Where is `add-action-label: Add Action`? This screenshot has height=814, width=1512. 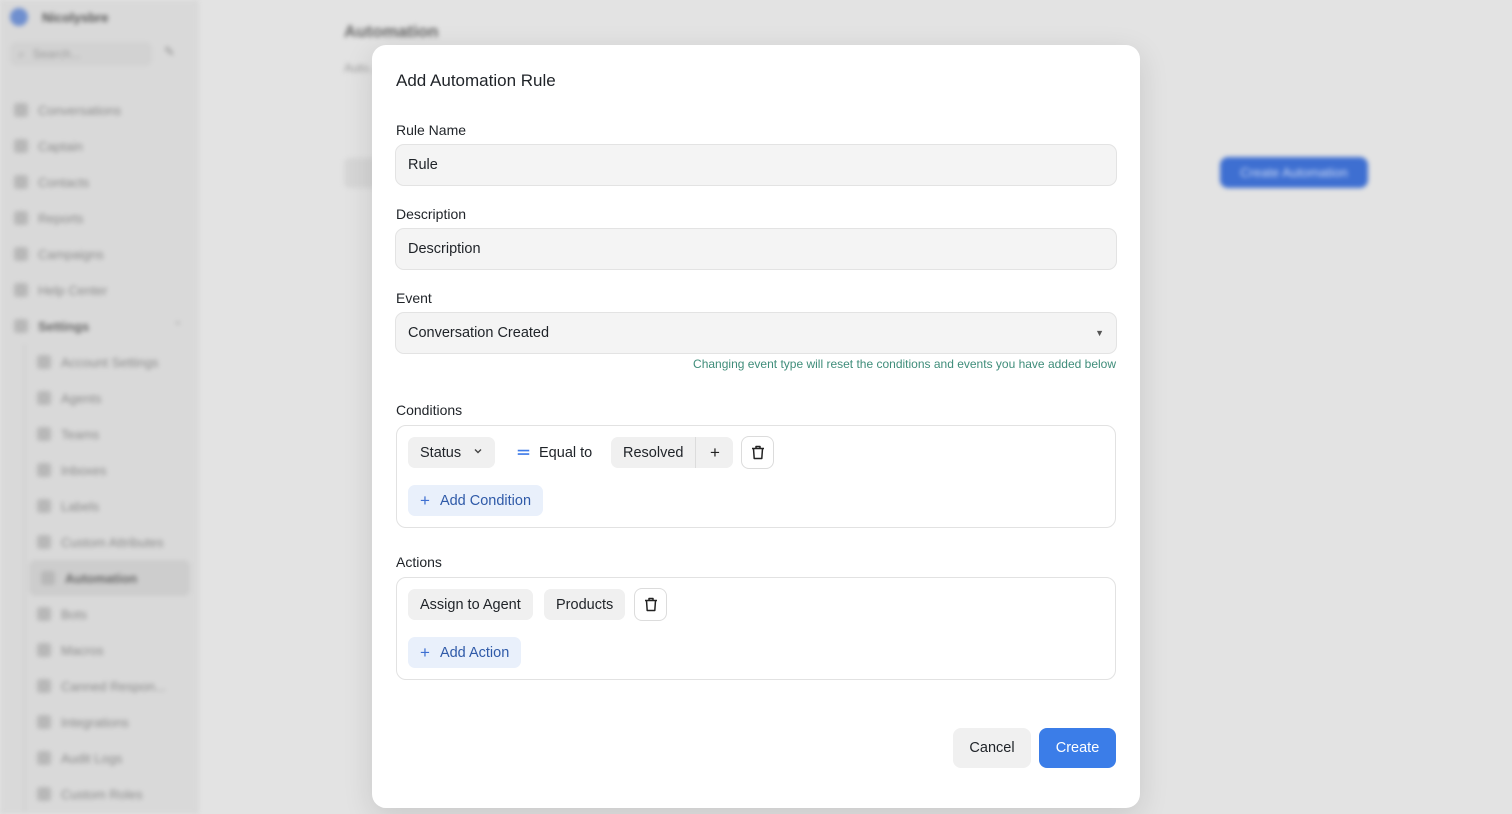
add-action-label: Add Action is located at coordinates (474, 652).